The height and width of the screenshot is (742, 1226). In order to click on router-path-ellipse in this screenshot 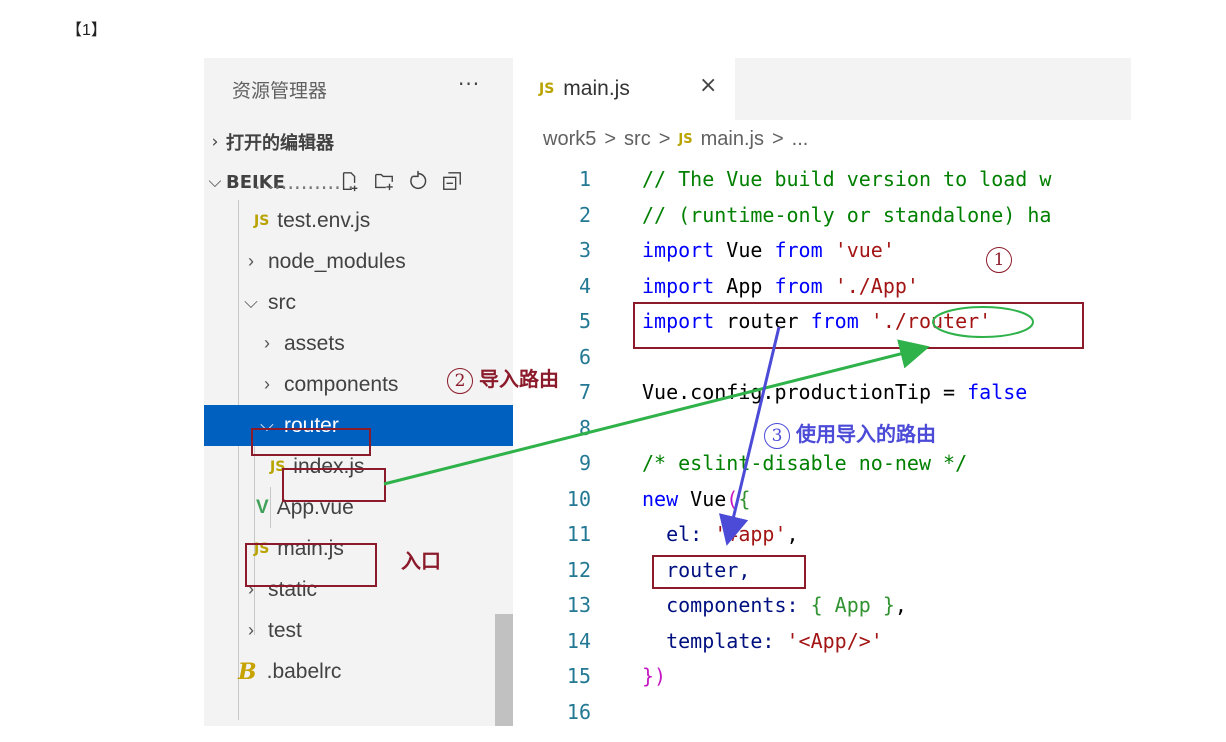, I will do `click(983, 322)`.